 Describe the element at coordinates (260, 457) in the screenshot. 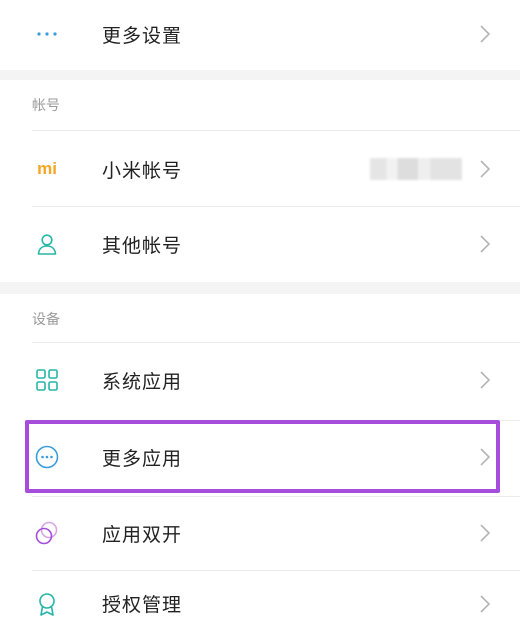

I see `settings-row-more-apps: 更多应用` at that location.